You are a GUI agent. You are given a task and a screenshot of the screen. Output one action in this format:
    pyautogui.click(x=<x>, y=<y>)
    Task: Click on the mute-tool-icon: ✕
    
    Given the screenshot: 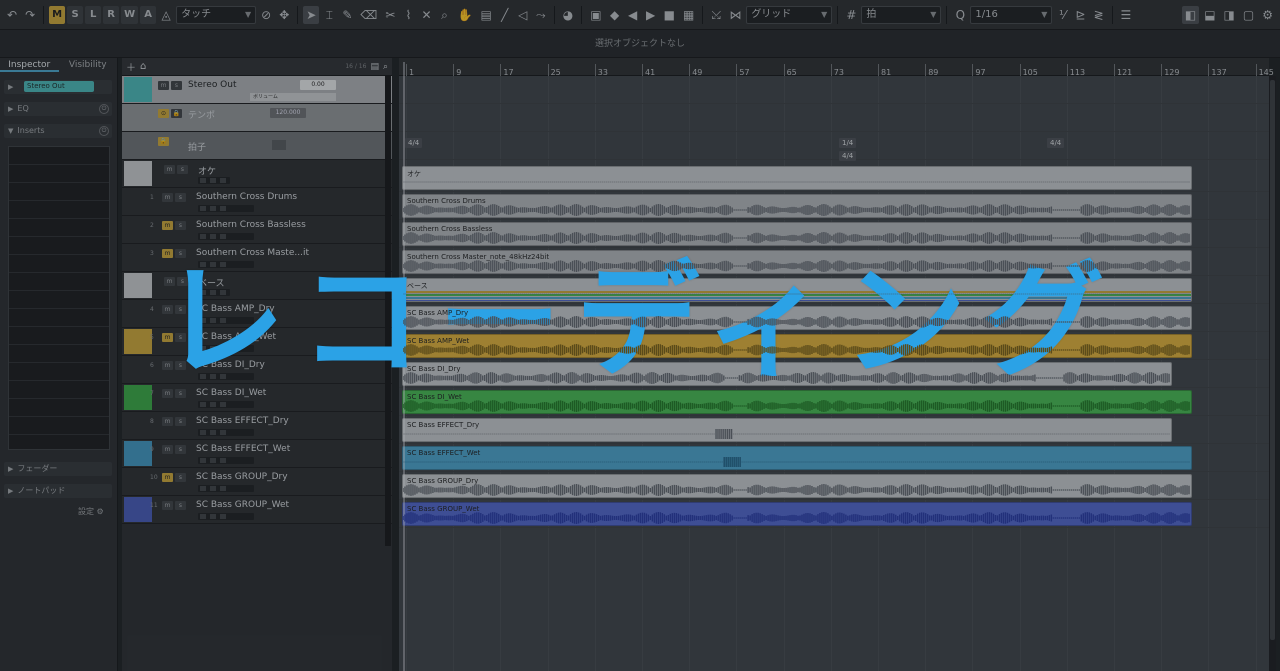 What is the action you would take?
    pyautogui.click(x=426, y=15)
    